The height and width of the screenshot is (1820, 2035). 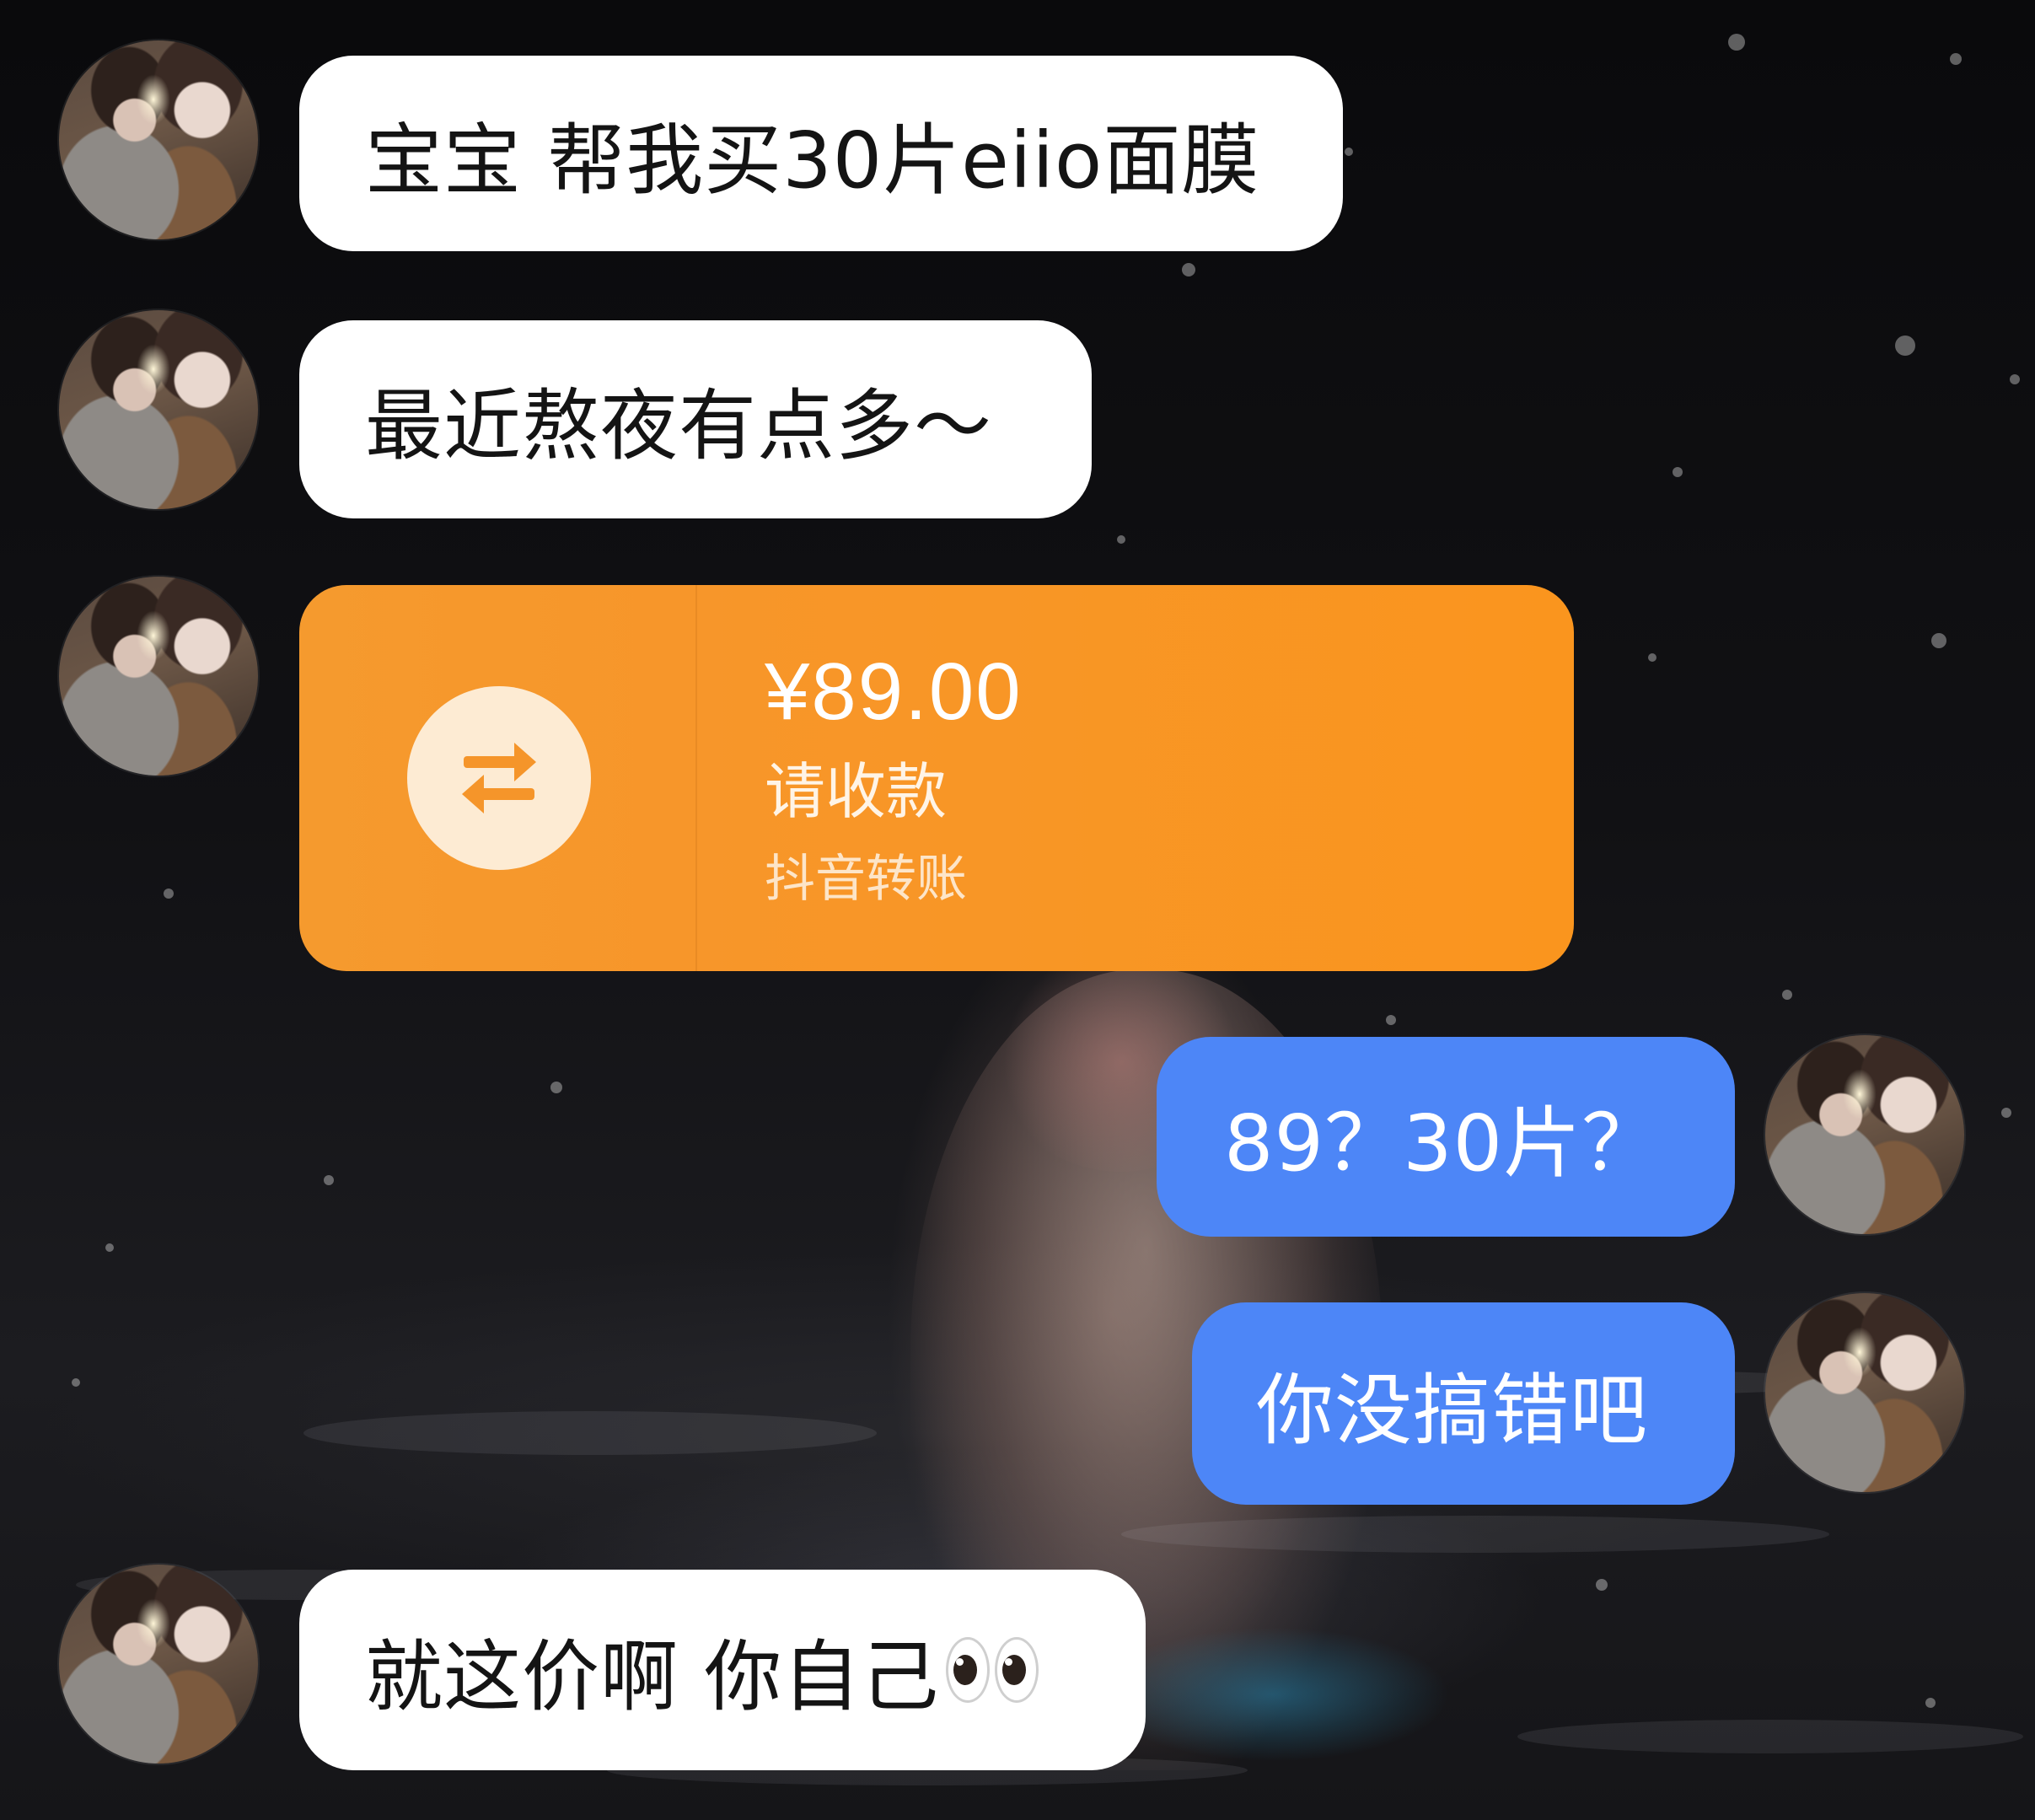 I want to click on transfer-label: 请收款, so click(x=856, y=792).